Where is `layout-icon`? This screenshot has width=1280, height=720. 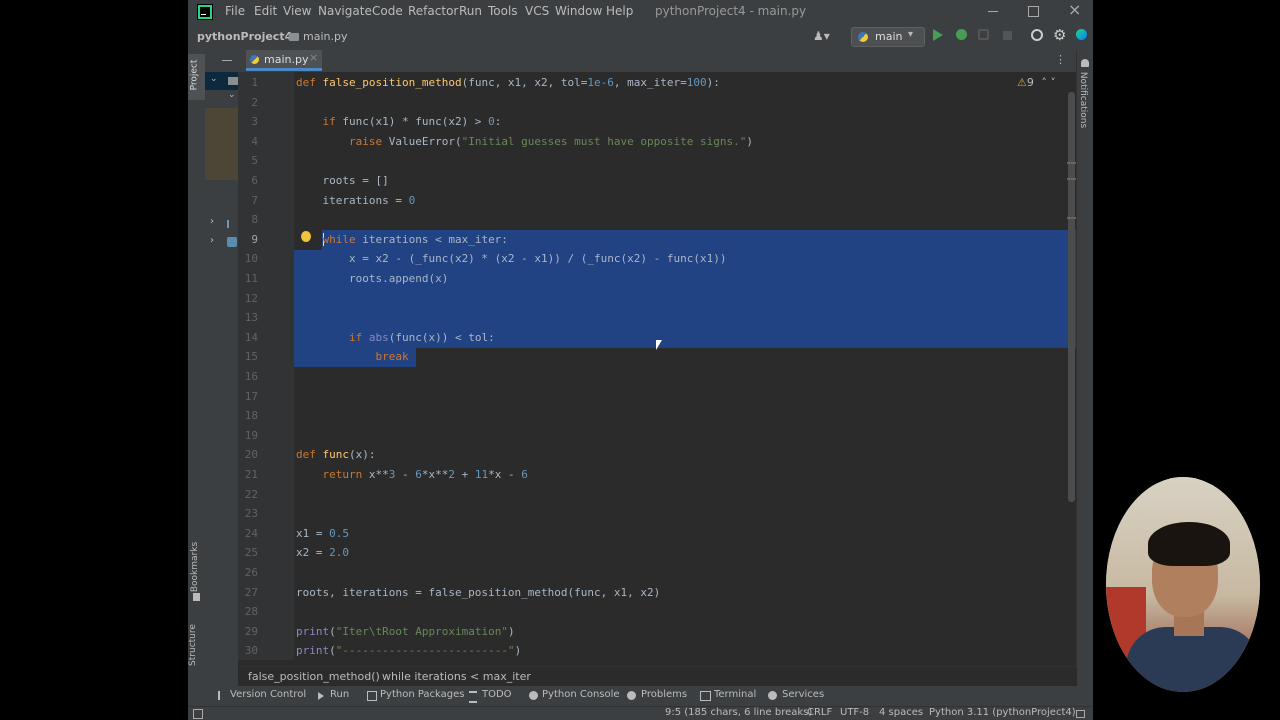
layout-icon is located at coordinates (198, 714).